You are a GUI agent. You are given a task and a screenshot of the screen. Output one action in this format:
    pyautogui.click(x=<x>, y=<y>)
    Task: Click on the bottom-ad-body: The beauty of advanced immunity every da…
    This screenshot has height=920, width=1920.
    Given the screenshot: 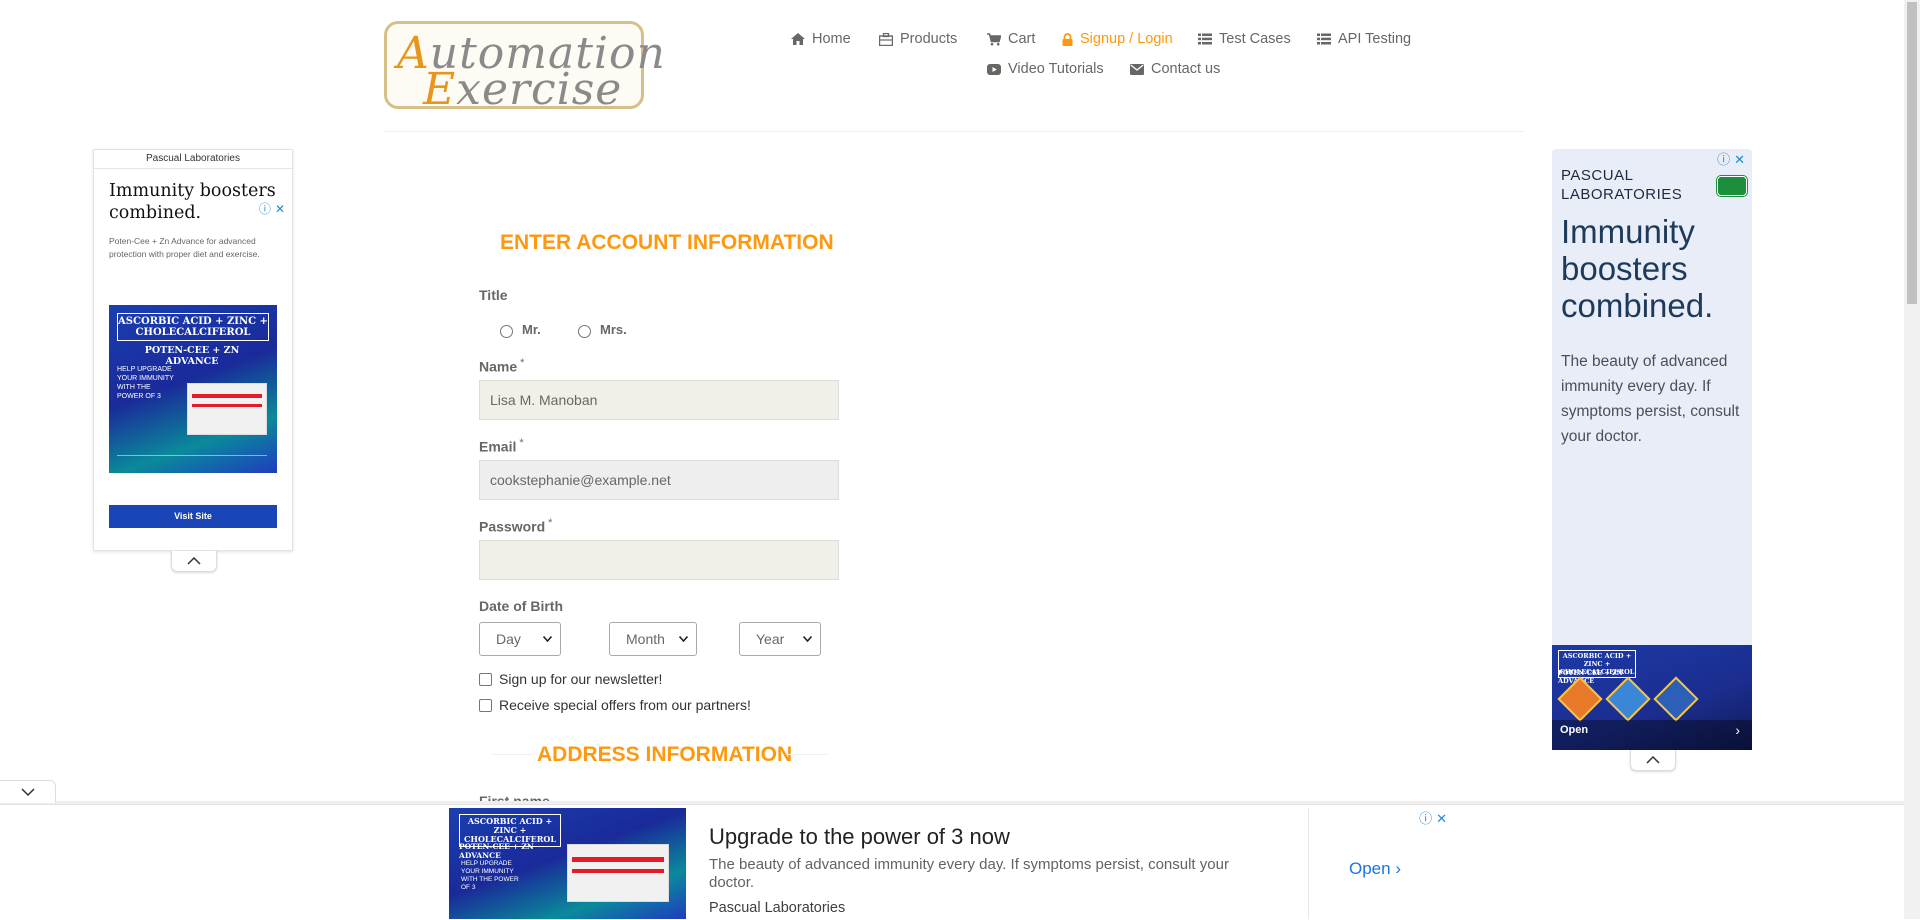 What is the action you would take?
    pyautogui.click(x=969, y=873)
    